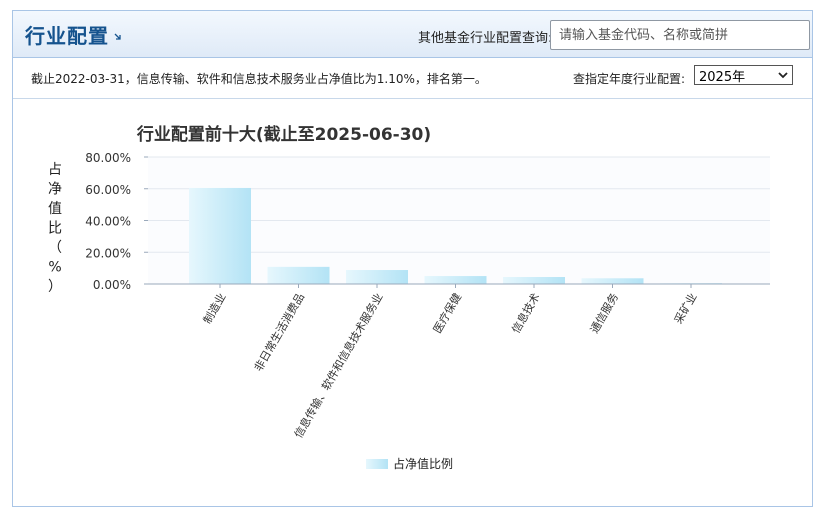 This screenshot has height=507, width=825. Describe the element at coordinates (377, 464) in the screenshot. I see `legend-swatch` at that location.